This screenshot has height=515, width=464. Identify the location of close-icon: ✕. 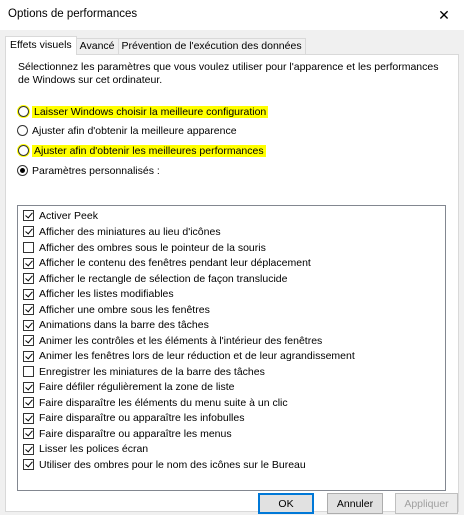
(444, 15).